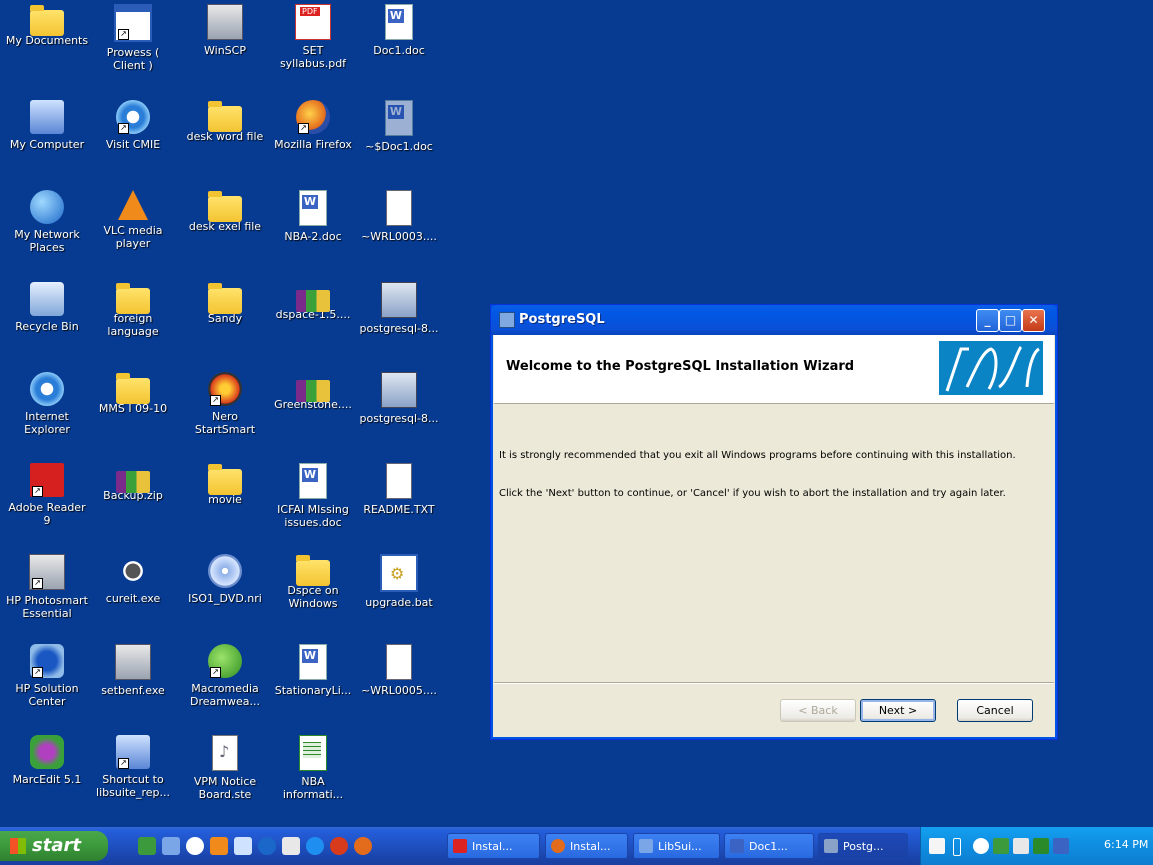 The image size is (1153, 865). What do you see at coordinates (562, 319) in the screenshot?
I see `window-title: PostgreSQL` at bounding box center [562, 319].